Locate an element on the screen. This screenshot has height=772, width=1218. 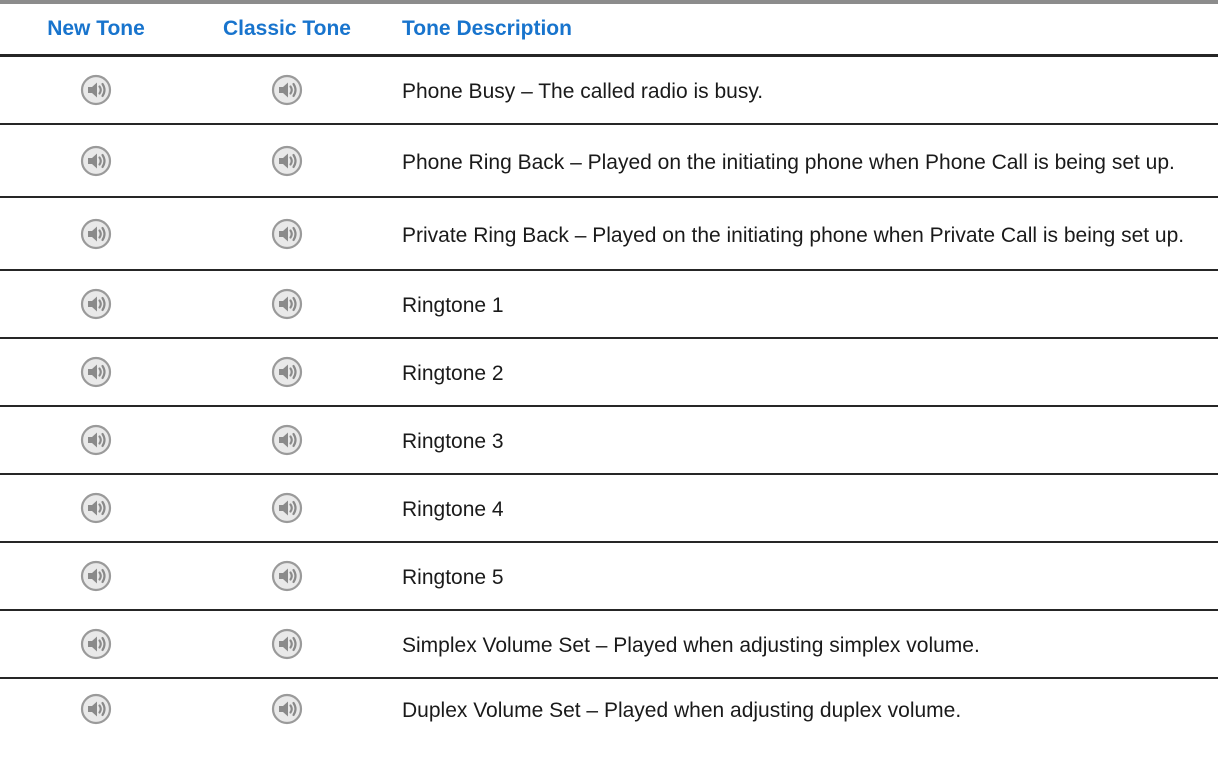
tone-description: Ringtone 4 is located at coordinates (453, 509).